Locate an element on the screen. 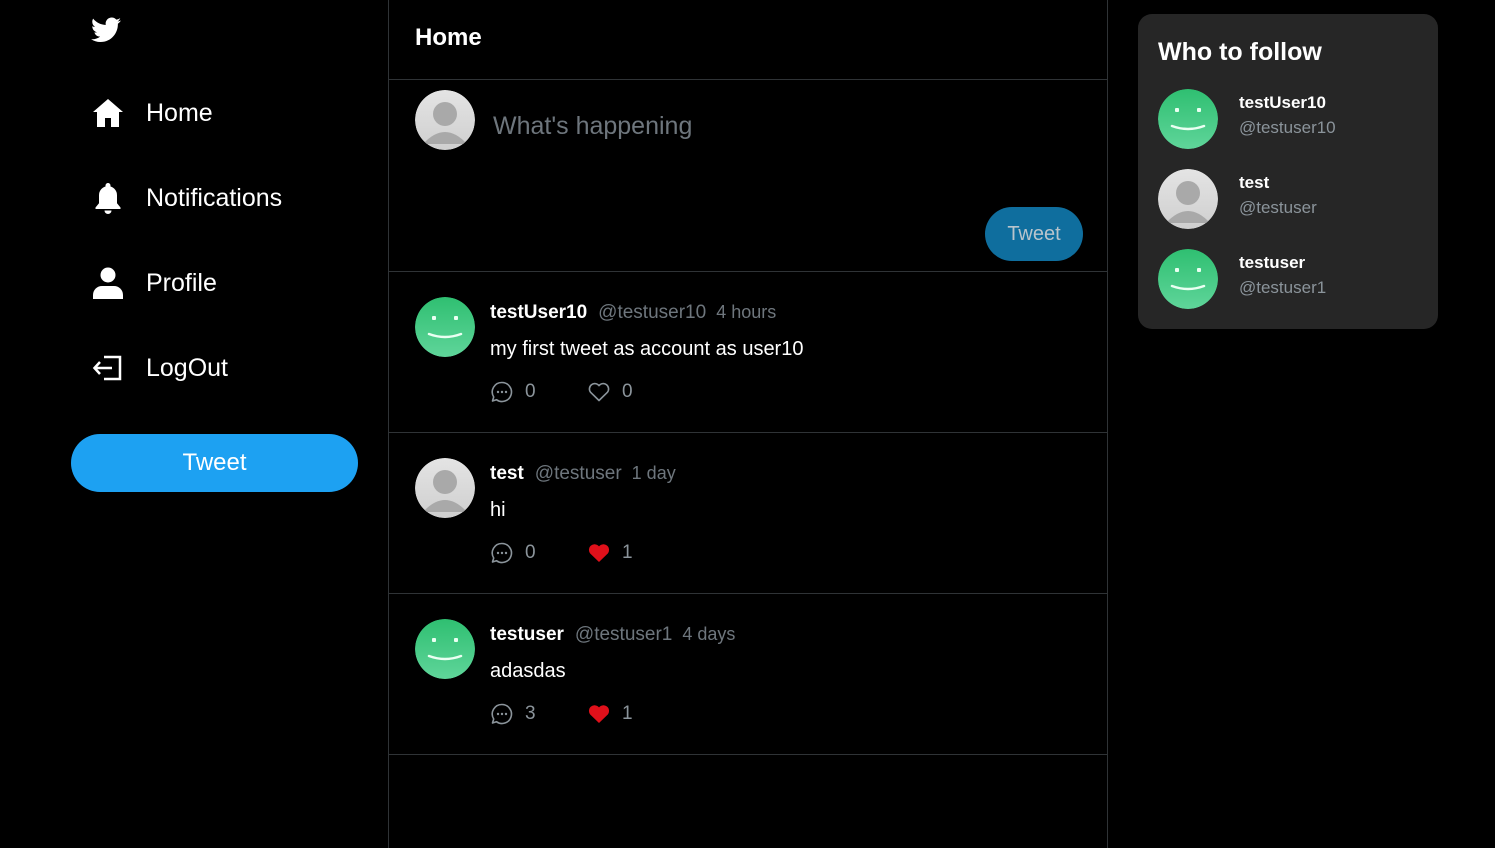 Image resolution: width=1495 pixels, height=848 pixels. tweet-item: testuser @testuser1 4 days adasdas 3 1 is located at coordinates (748, 674).